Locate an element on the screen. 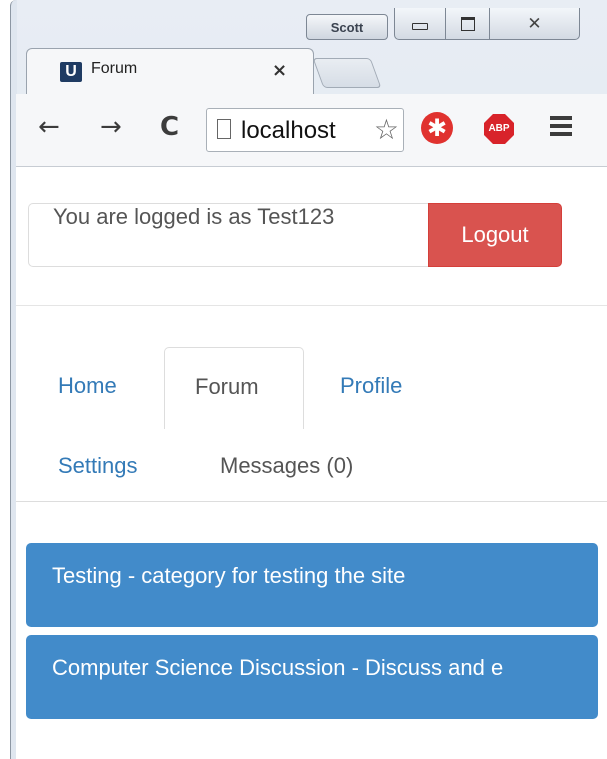 The width and height of the screenshot is (607, 759). bookmark-star-icon: ☆ is located at coordinates (385, 129).